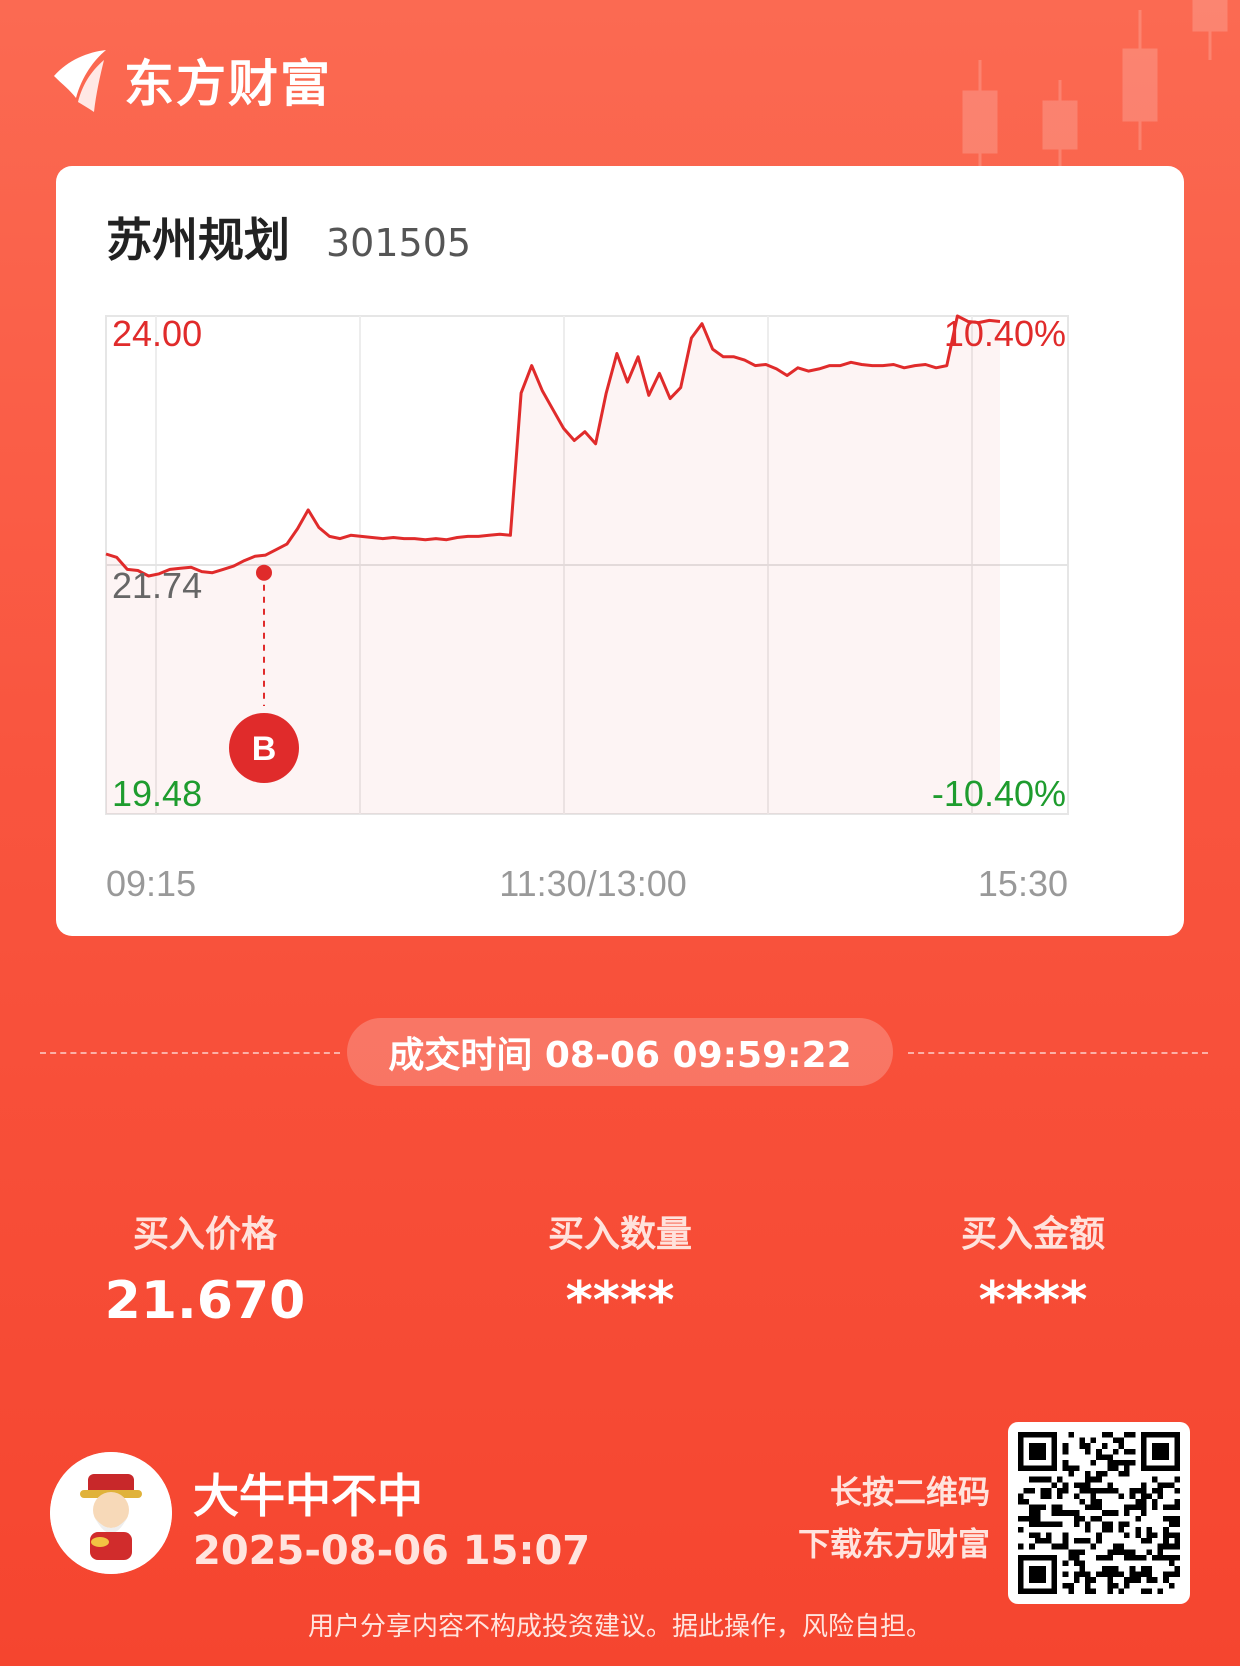  Describe the element at coordinates (1032, 1234) in the screenshot. I see `stat-label: 买入金额` at that location.